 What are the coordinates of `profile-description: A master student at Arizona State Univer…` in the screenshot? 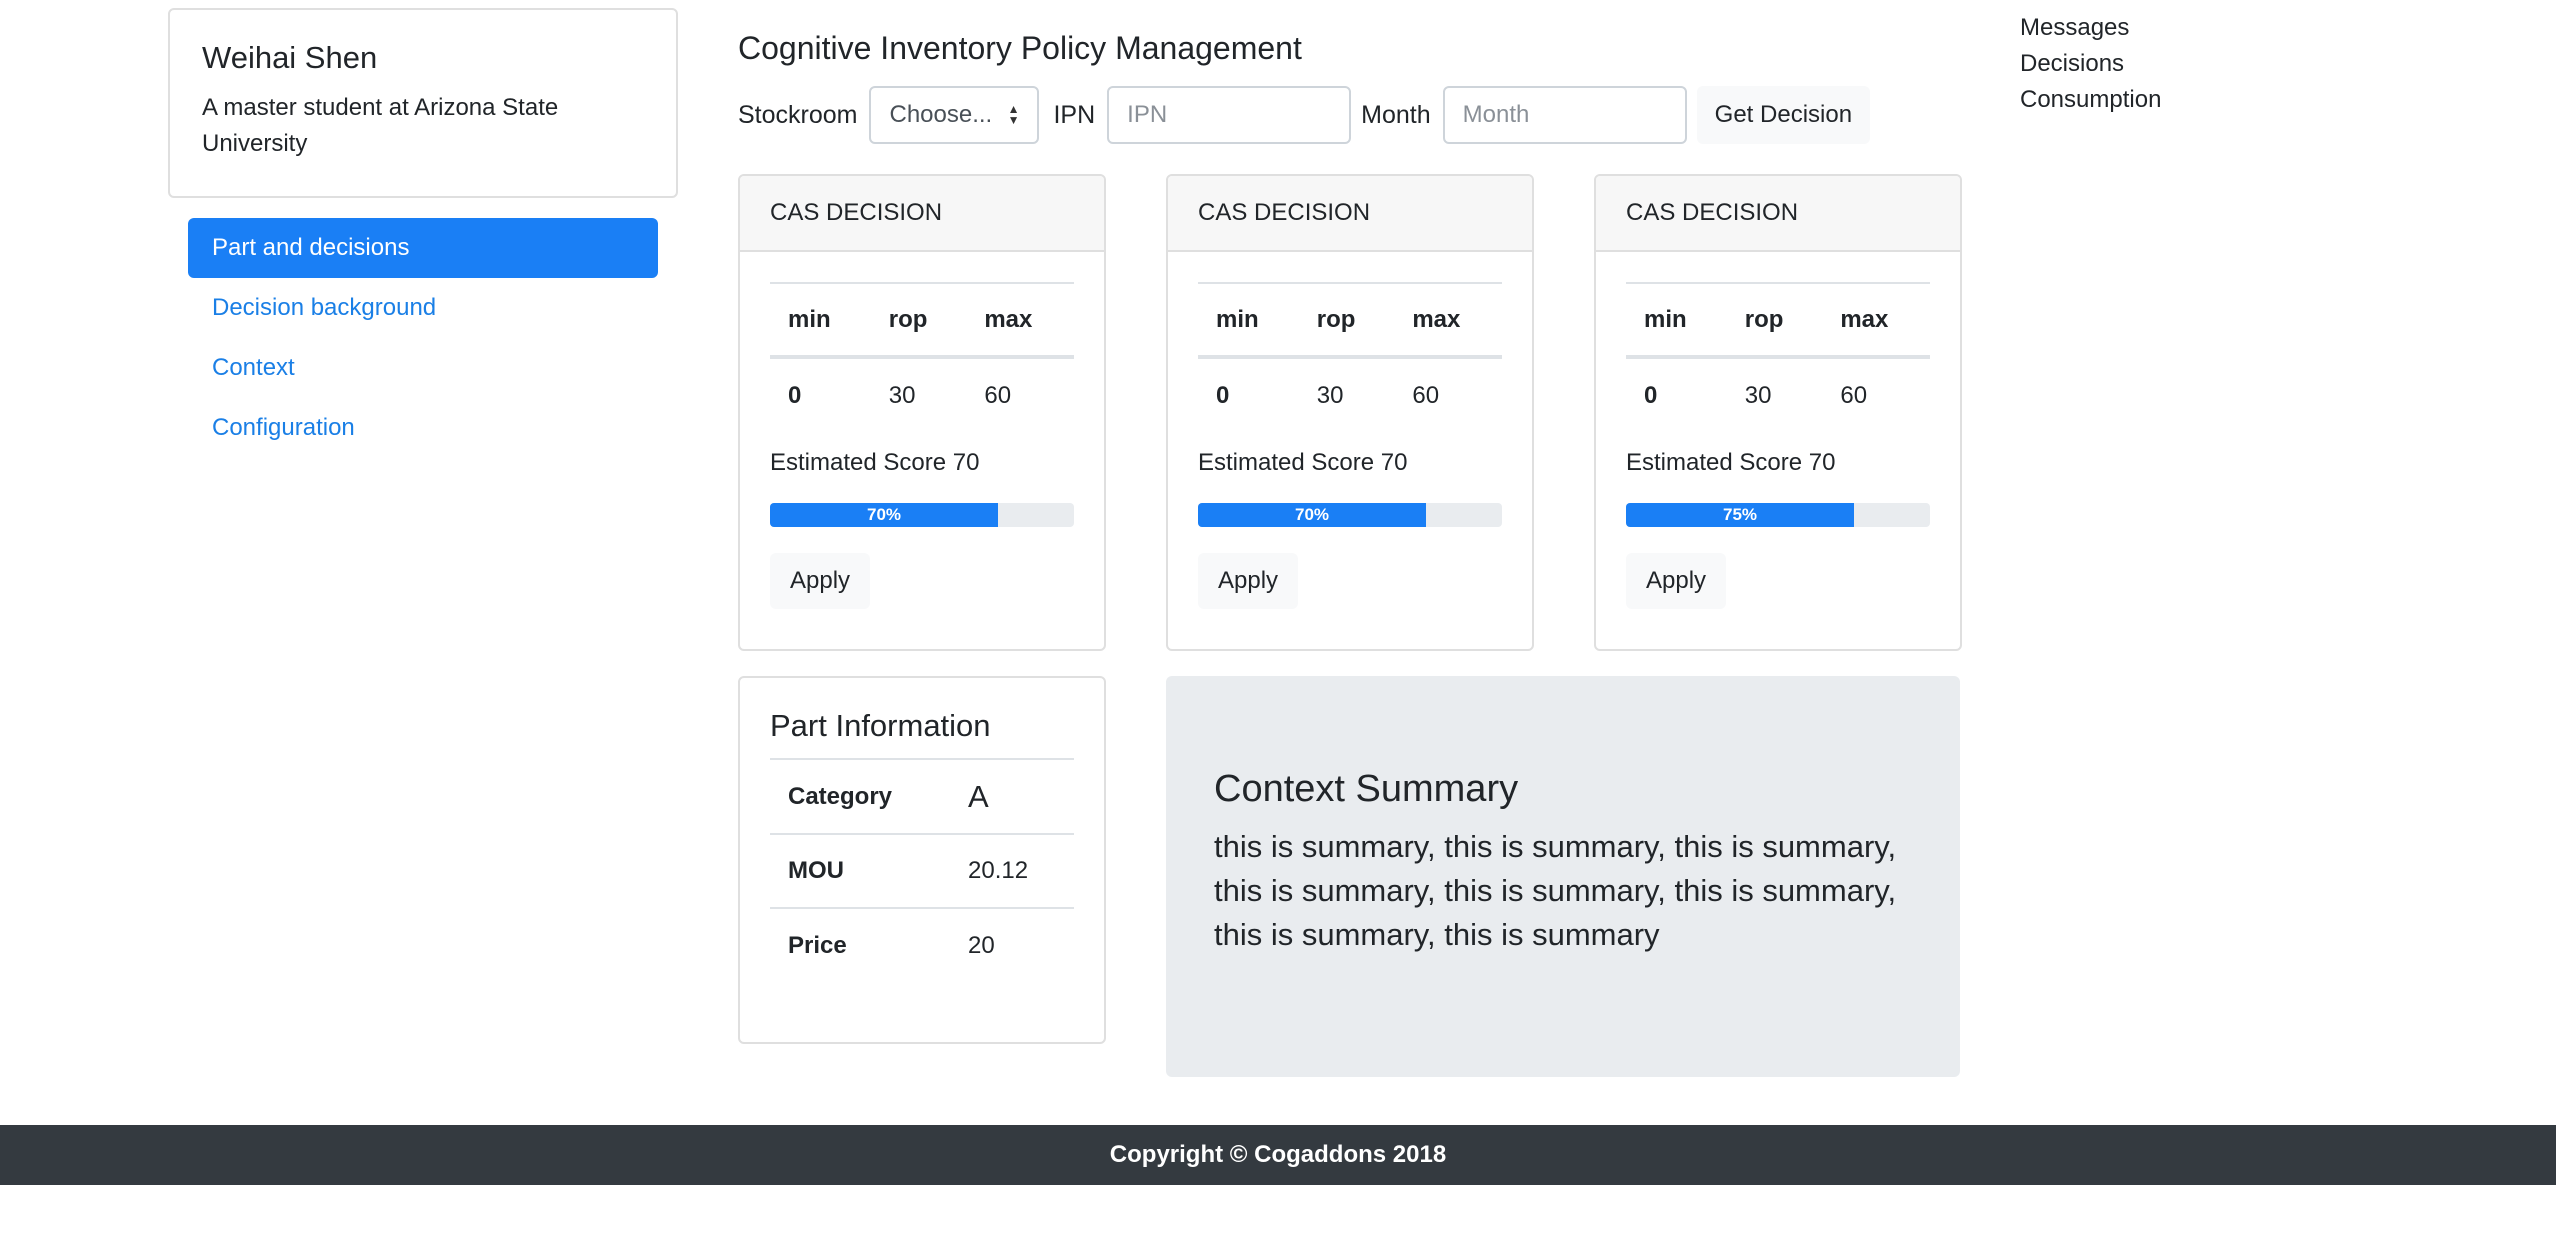 It's located at (380, 125).